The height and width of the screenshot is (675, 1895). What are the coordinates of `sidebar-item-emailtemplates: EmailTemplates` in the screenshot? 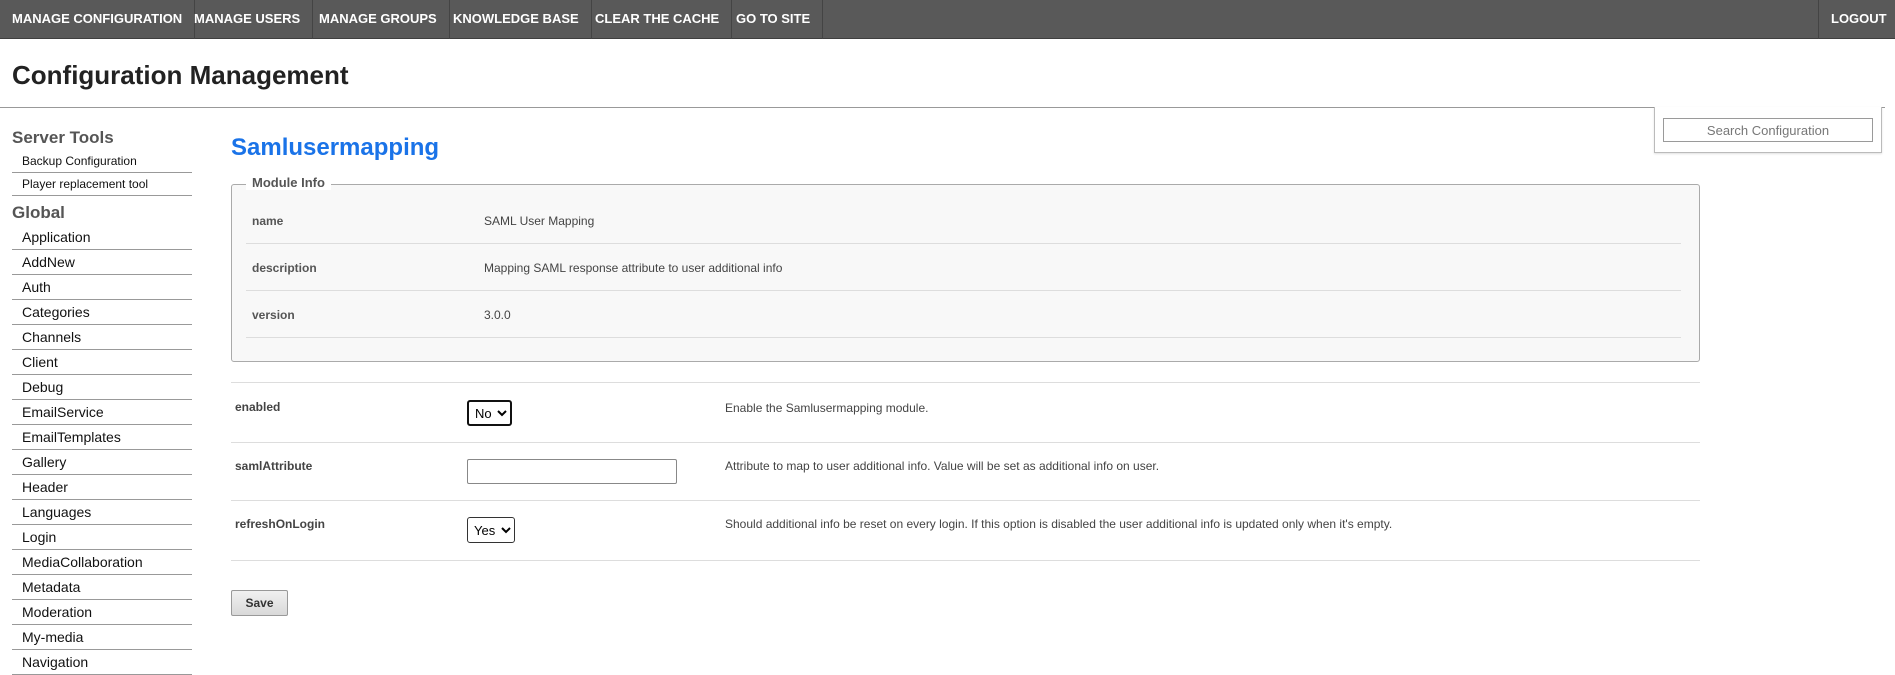 It's located at (102, 437).